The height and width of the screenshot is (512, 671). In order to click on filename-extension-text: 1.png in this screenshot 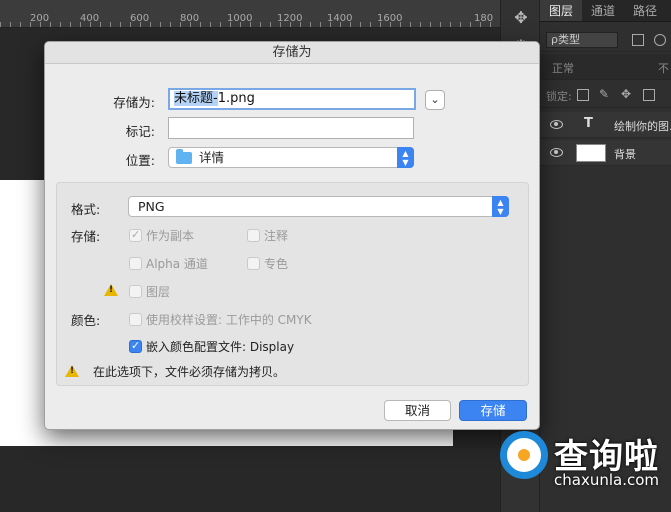, I will do `click(236, 98)`.